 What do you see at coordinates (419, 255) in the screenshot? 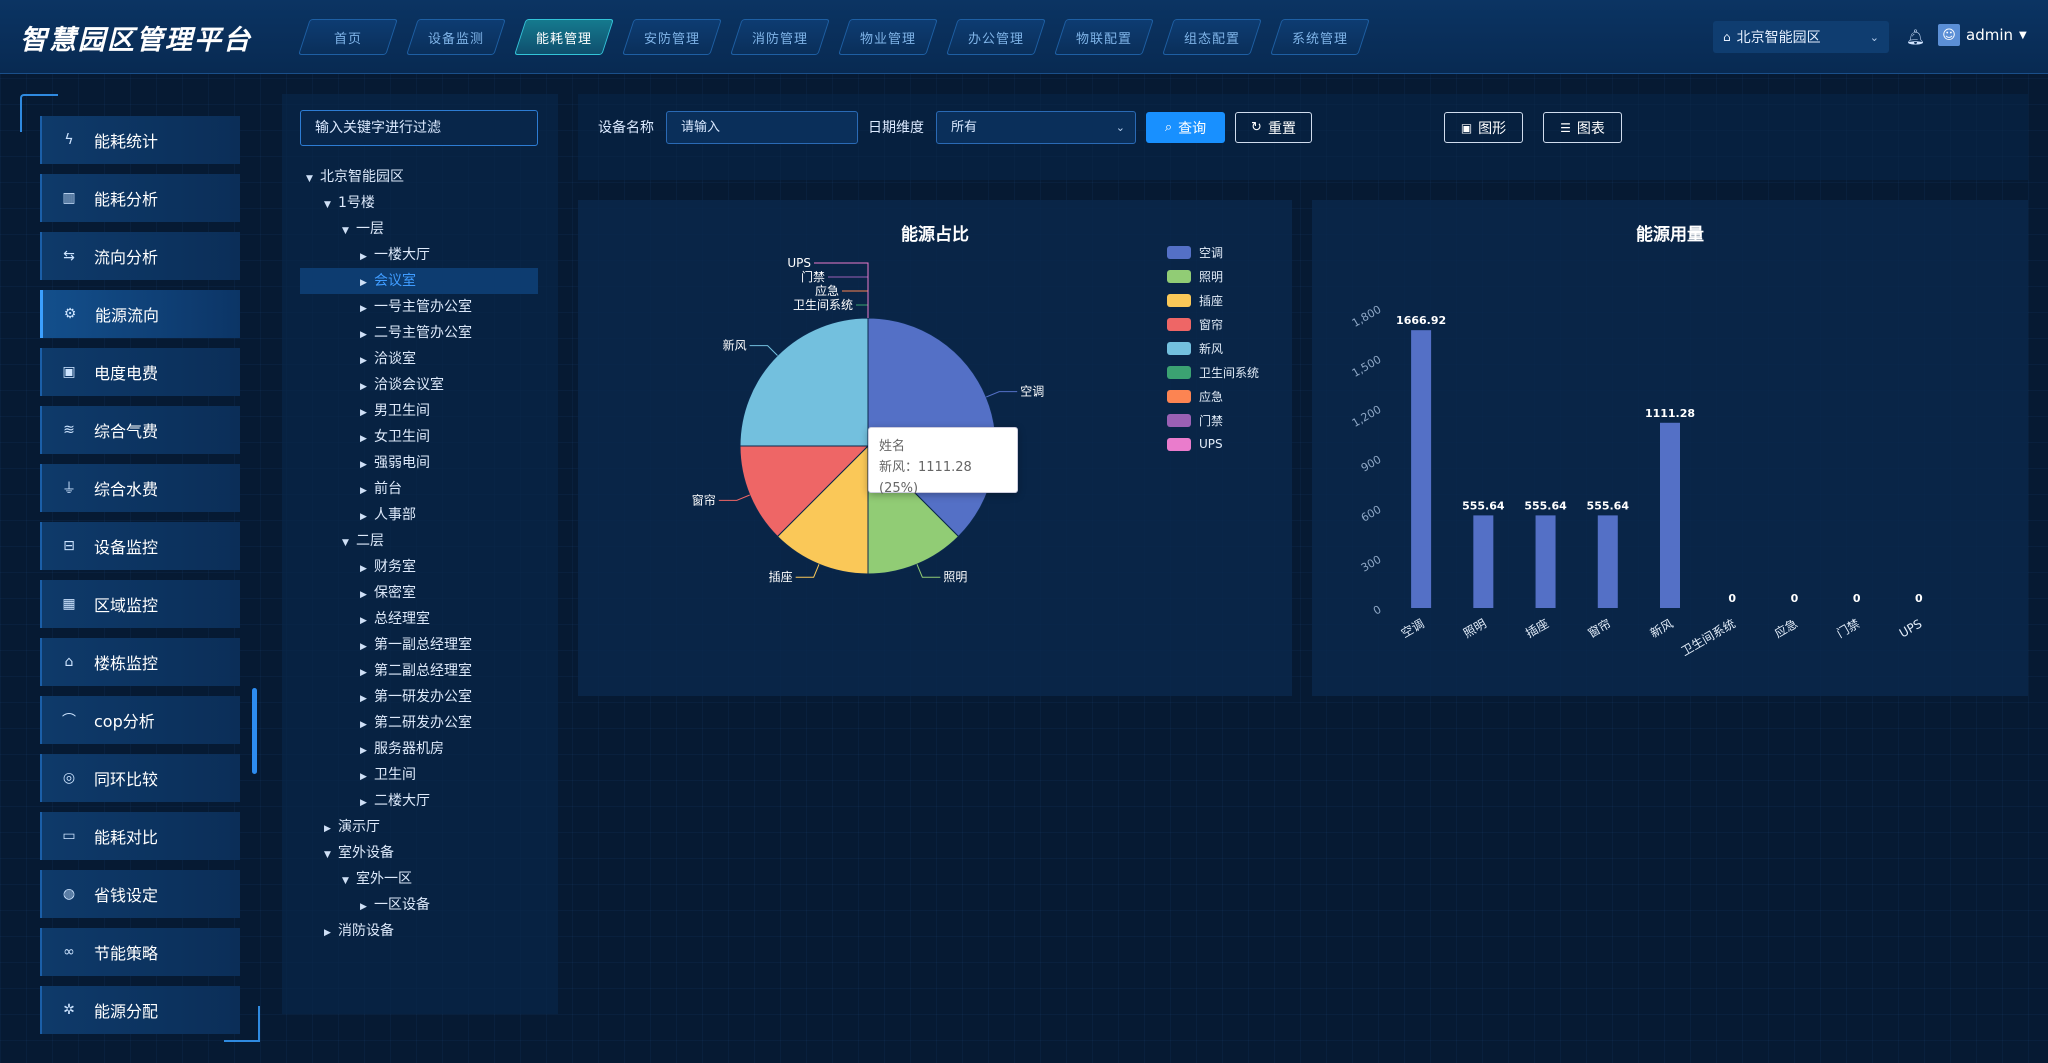
I see `tree-node: ▶ 一楼大厅` at bounding box center [419, 255].